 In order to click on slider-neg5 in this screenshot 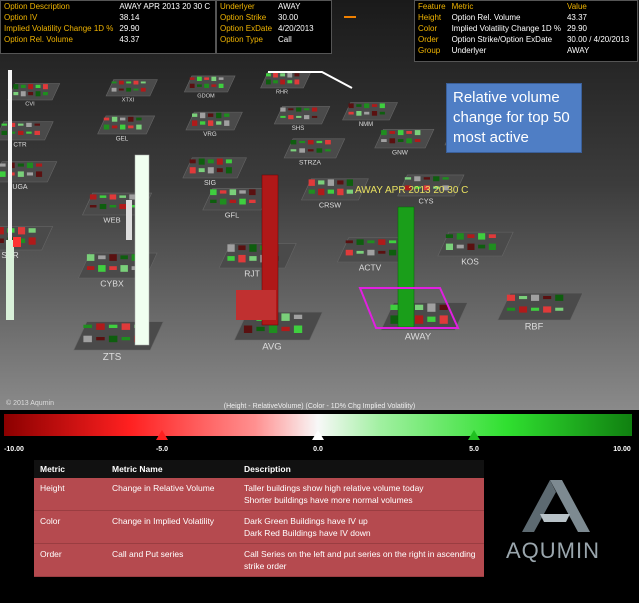, I will do `click(162, 435)`.